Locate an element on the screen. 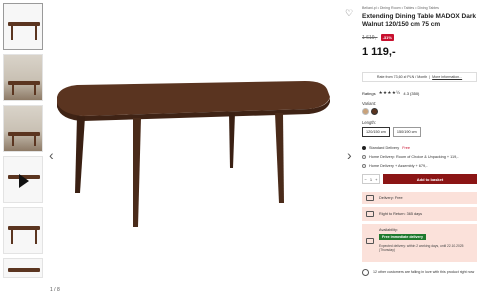 This screenshot has width=480, height=307. thumb-table-top is located at coordinates (24, 270).